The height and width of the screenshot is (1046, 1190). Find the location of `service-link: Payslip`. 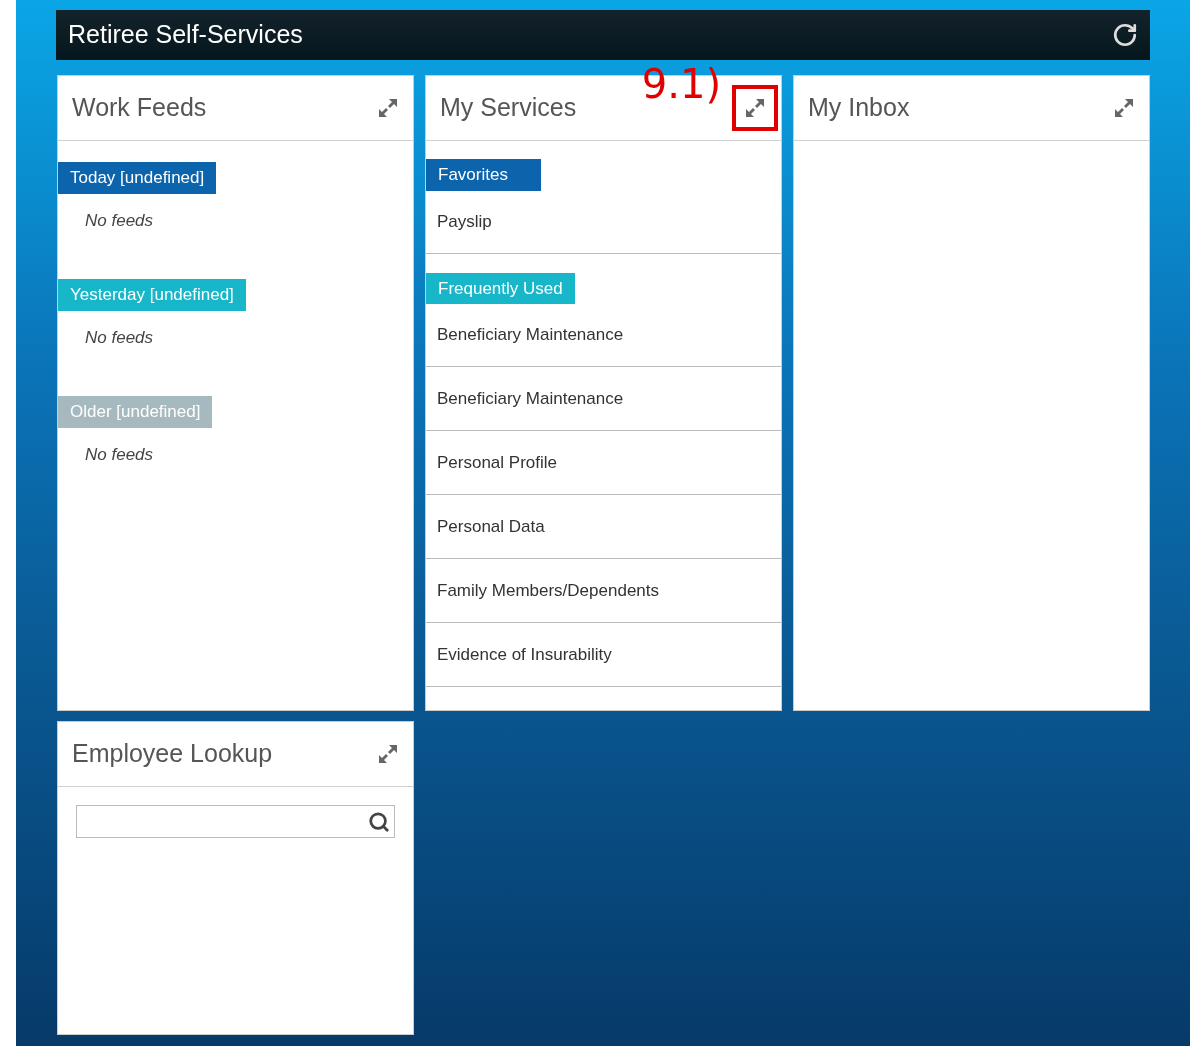

service-link: Payslip is located at coordinates (464, 221).